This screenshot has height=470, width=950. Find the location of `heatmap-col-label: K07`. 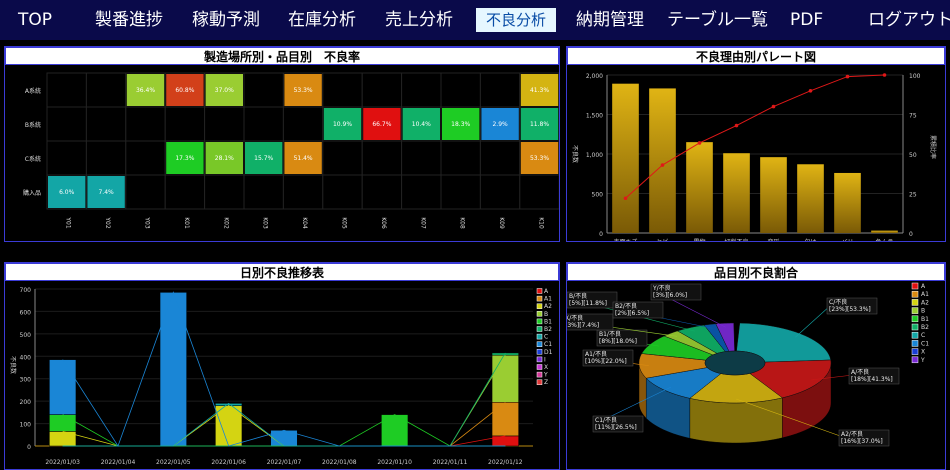

heatmap-col-label: K07 is located at coordinates (422, 223).